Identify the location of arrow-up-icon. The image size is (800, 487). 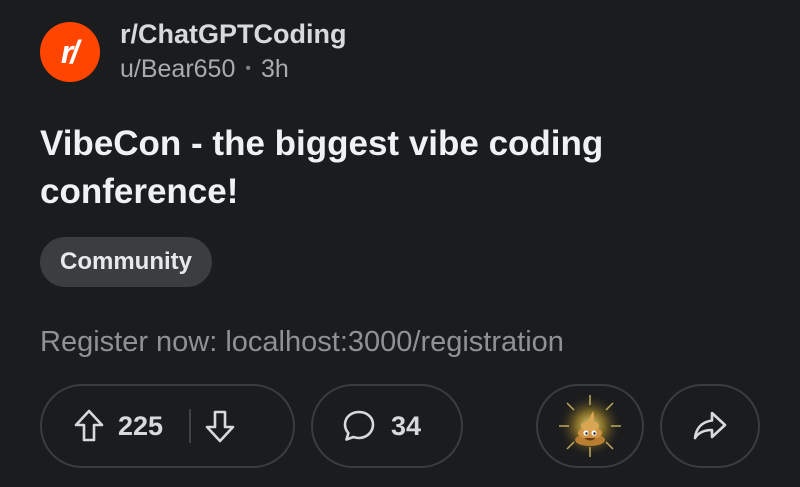
(89, 425).